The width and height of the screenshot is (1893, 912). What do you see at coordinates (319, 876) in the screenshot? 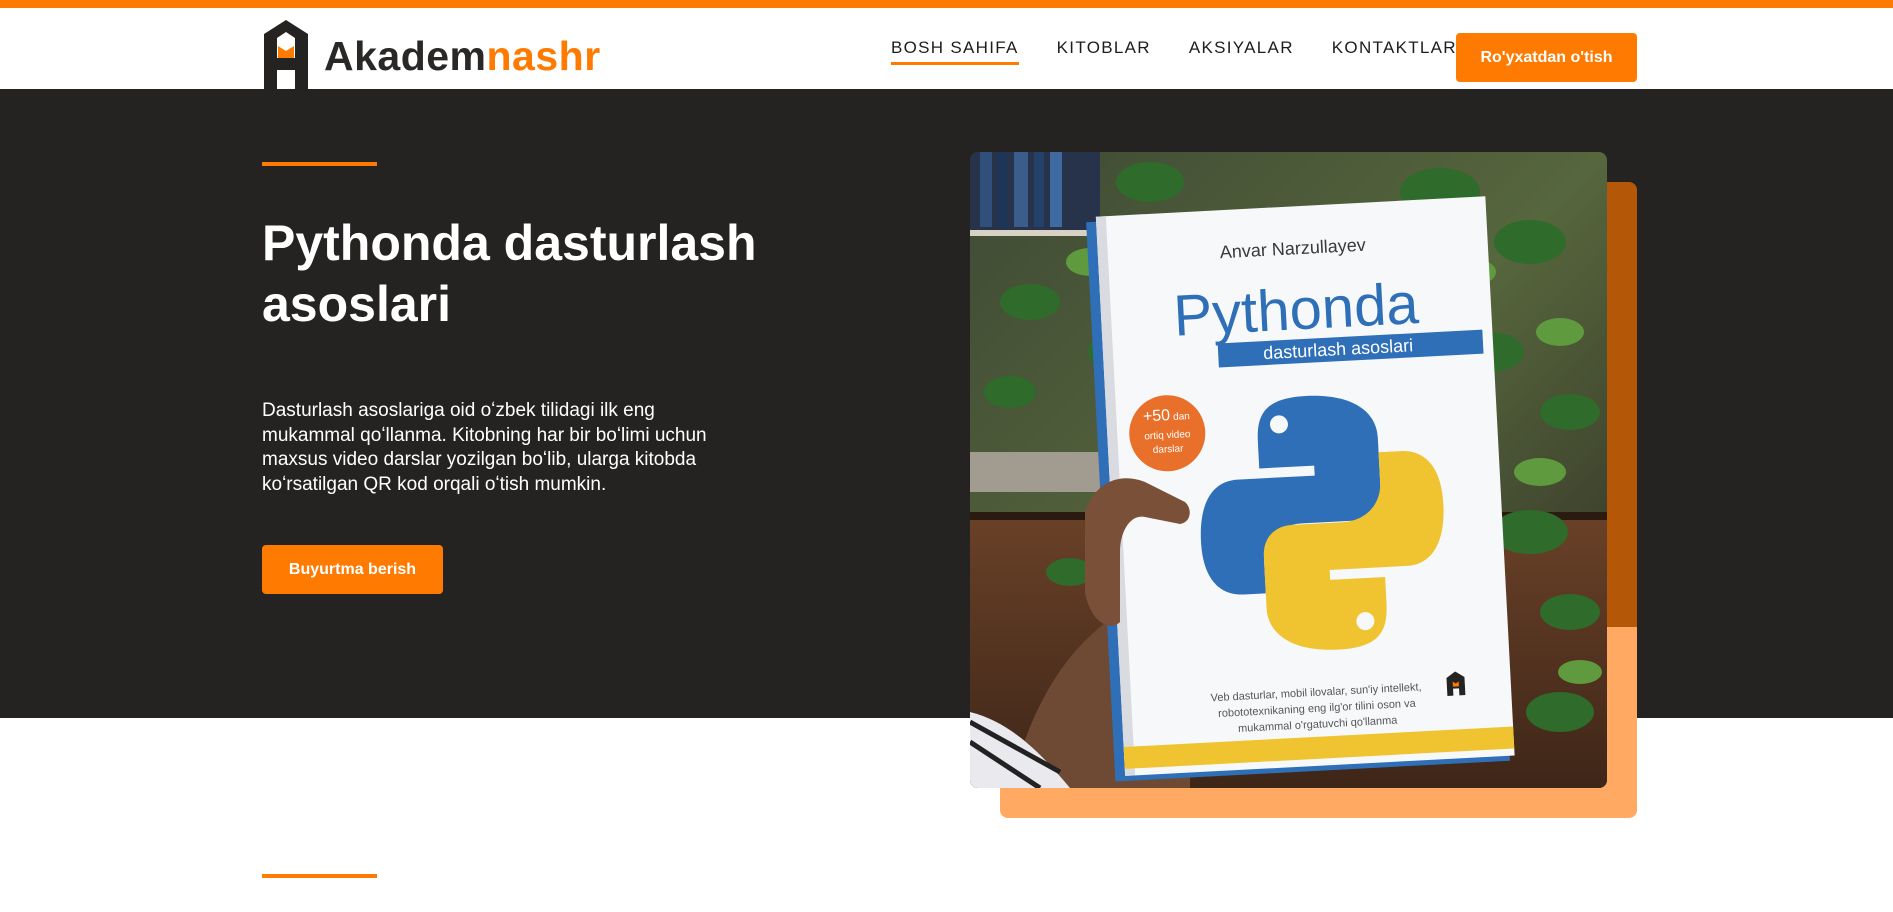
I see `section-accent-line` at bounding box center [319, 876].